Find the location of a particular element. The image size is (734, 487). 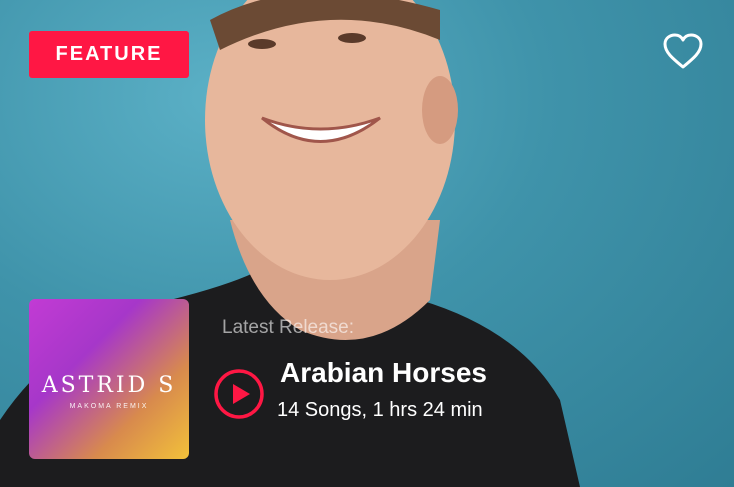

latest-release-label: Latest Release: is located at coordinates (288, 327).